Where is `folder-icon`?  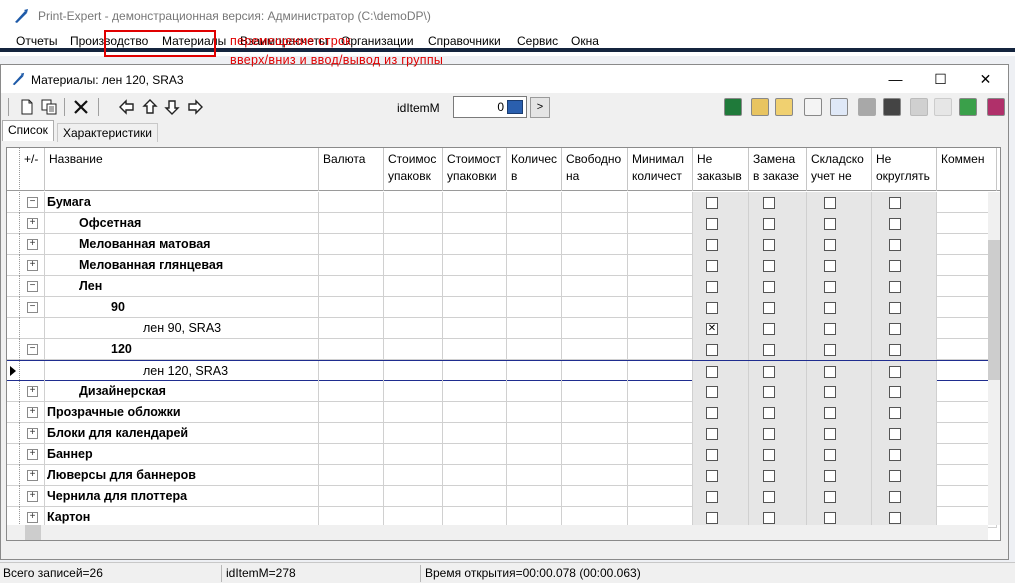
folder-icon is located at coordinates (784, 107).